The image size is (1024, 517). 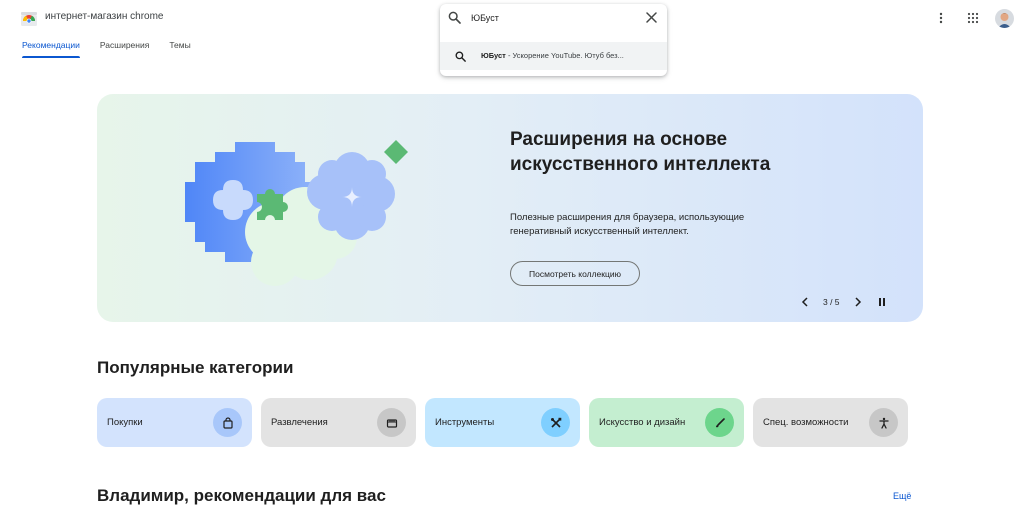 I want to click on avatar, so click(x=1004, y=18).